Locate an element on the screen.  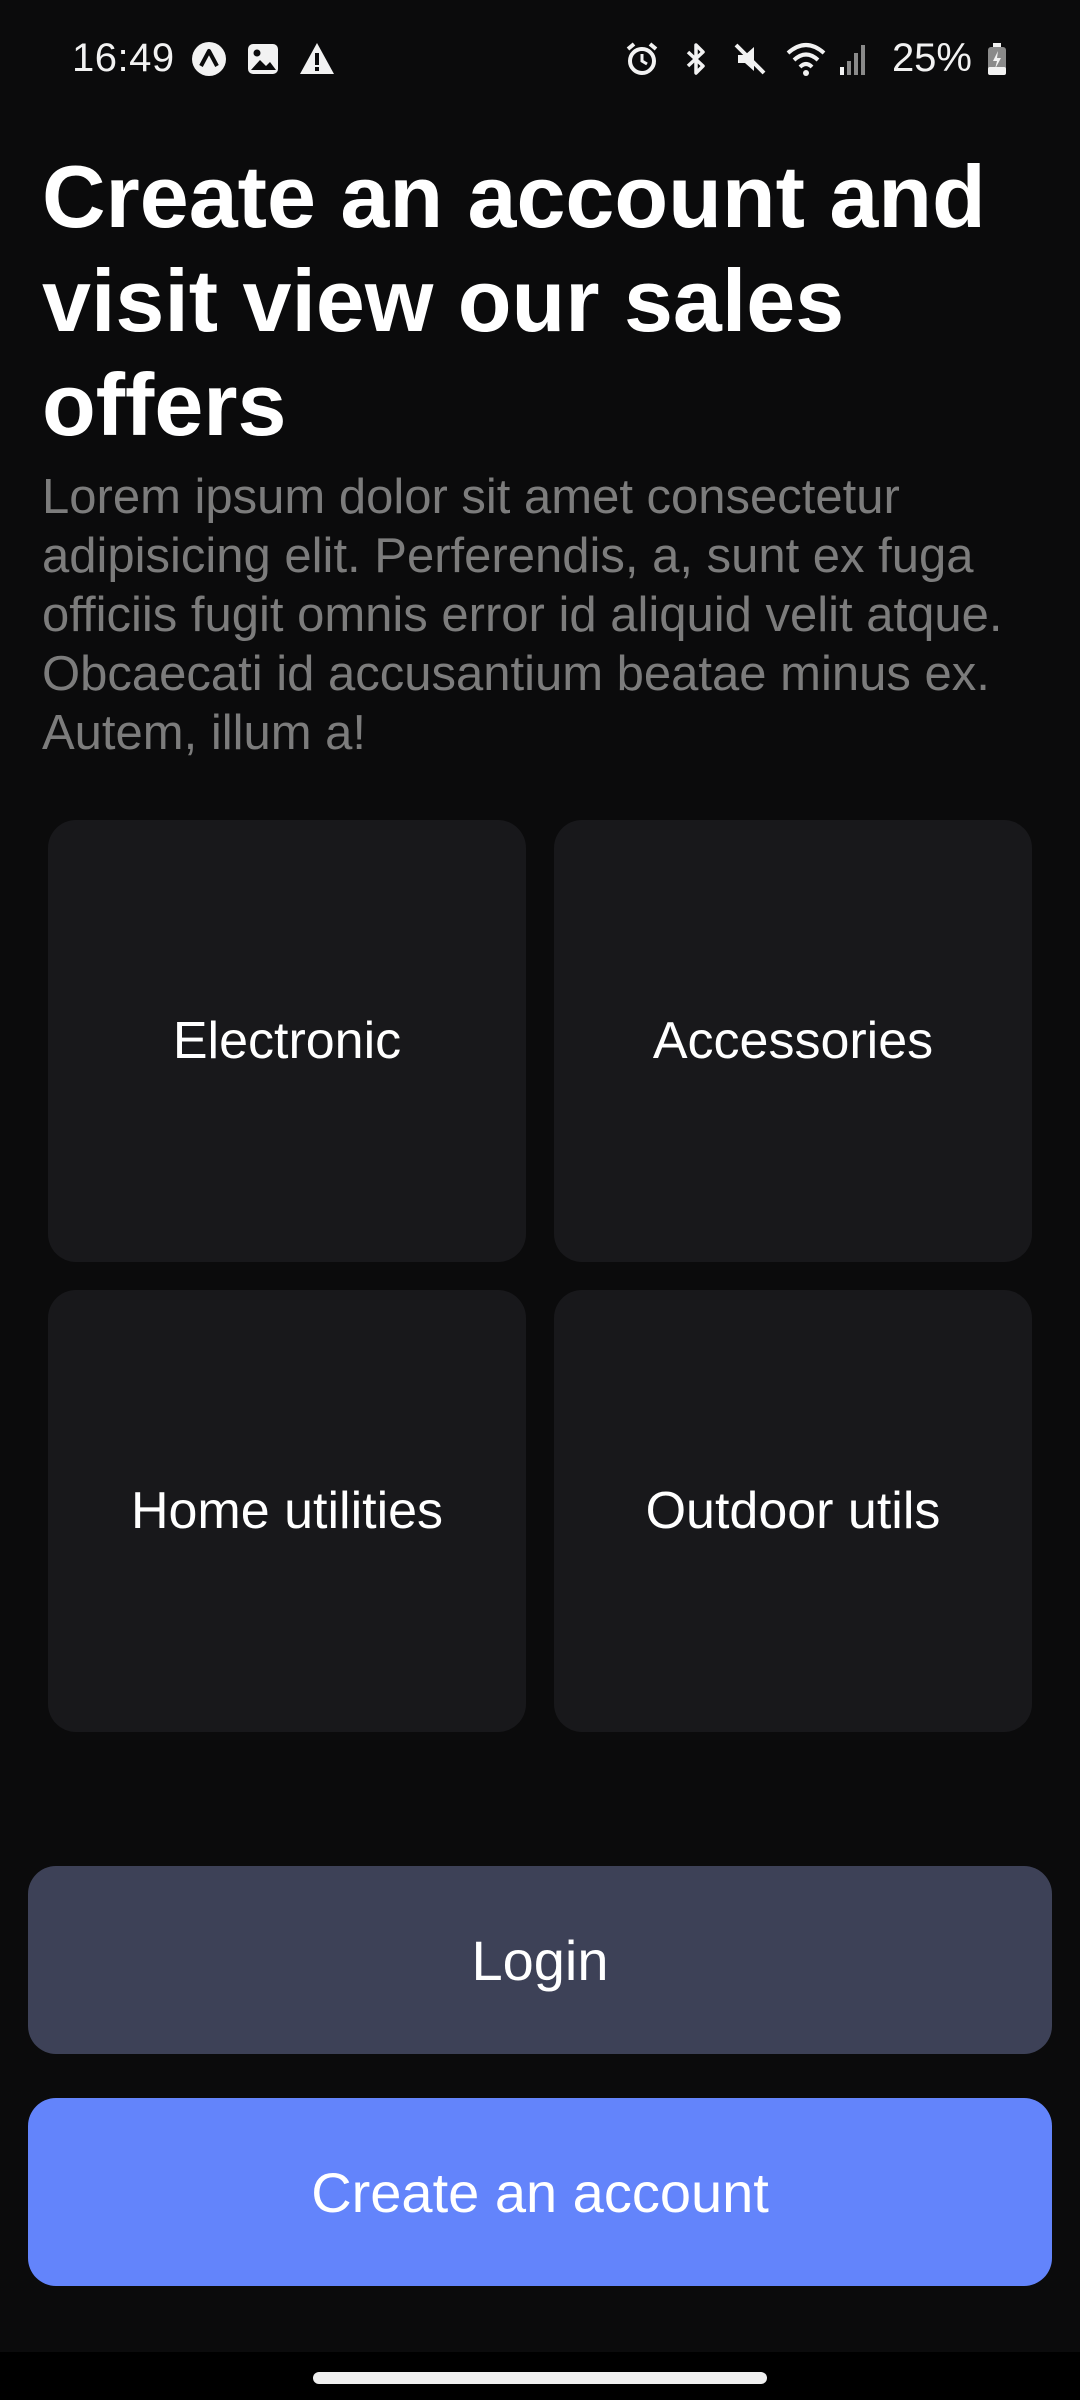
category-tile-outdoor-utils: Outdoor utils is located at coordinates (793, 1511).